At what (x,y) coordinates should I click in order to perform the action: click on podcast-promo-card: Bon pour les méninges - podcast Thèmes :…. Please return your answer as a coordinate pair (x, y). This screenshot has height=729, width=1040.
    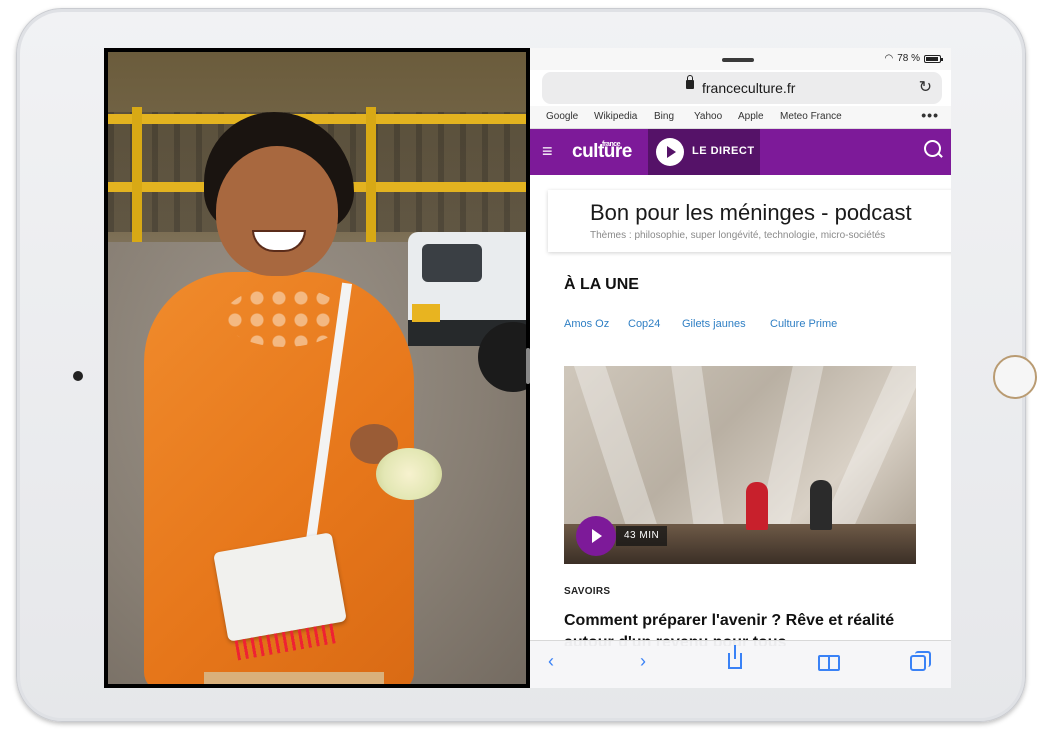
    Looking at the image, I should click on (749, 221).